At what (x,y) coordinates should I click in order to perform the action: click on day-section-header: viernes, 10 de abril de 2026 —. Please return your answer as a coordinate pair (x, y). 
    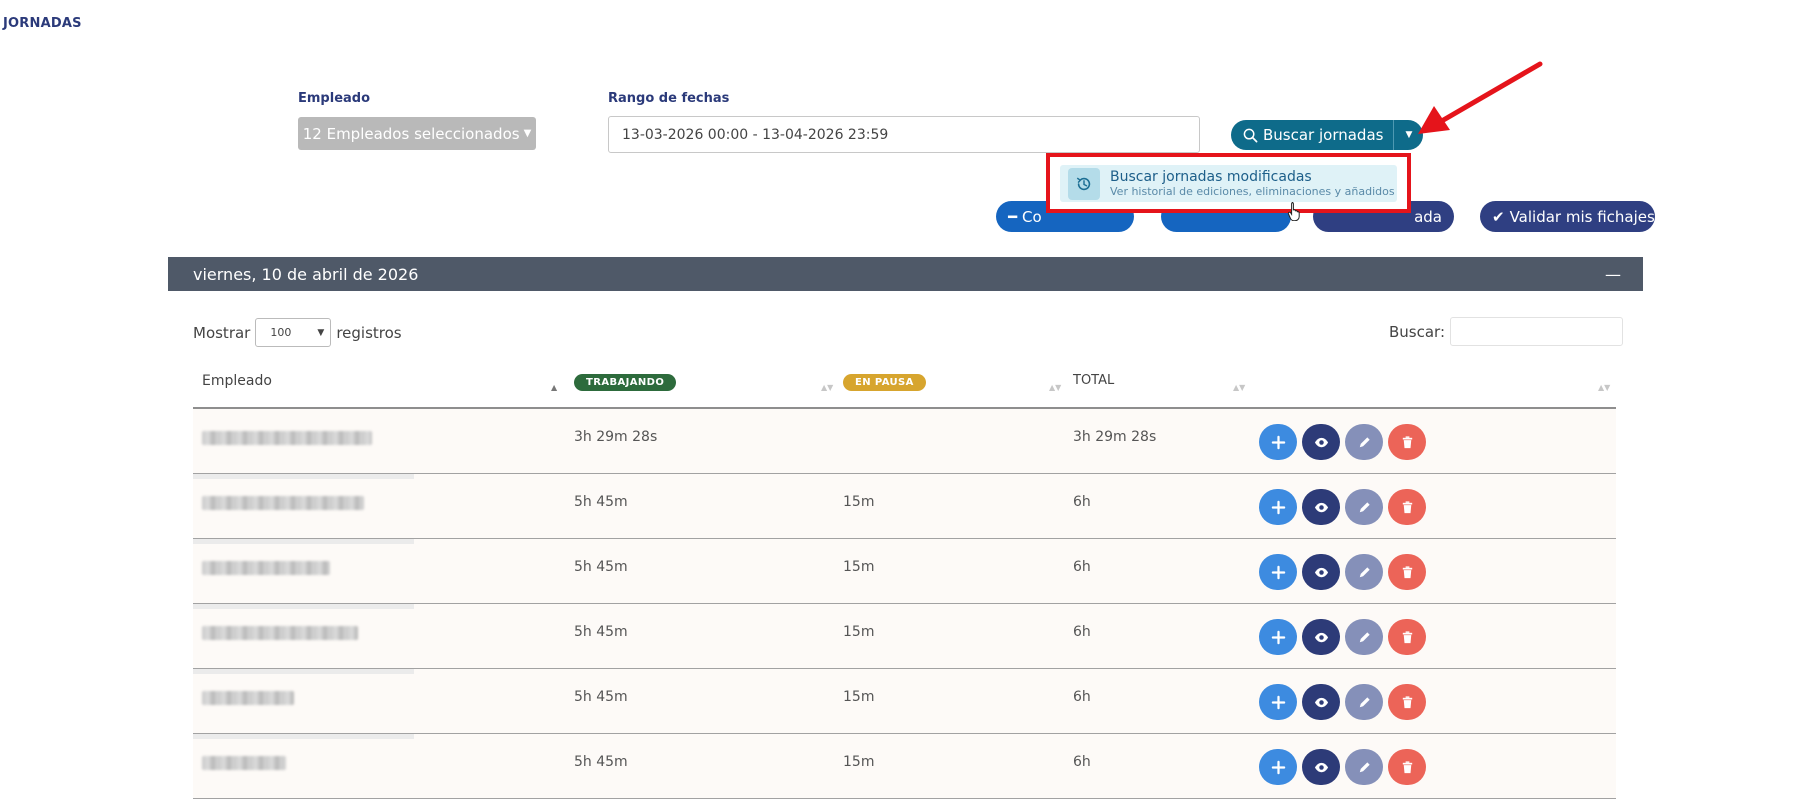
    Looking at the image, I should click on (905, 274).